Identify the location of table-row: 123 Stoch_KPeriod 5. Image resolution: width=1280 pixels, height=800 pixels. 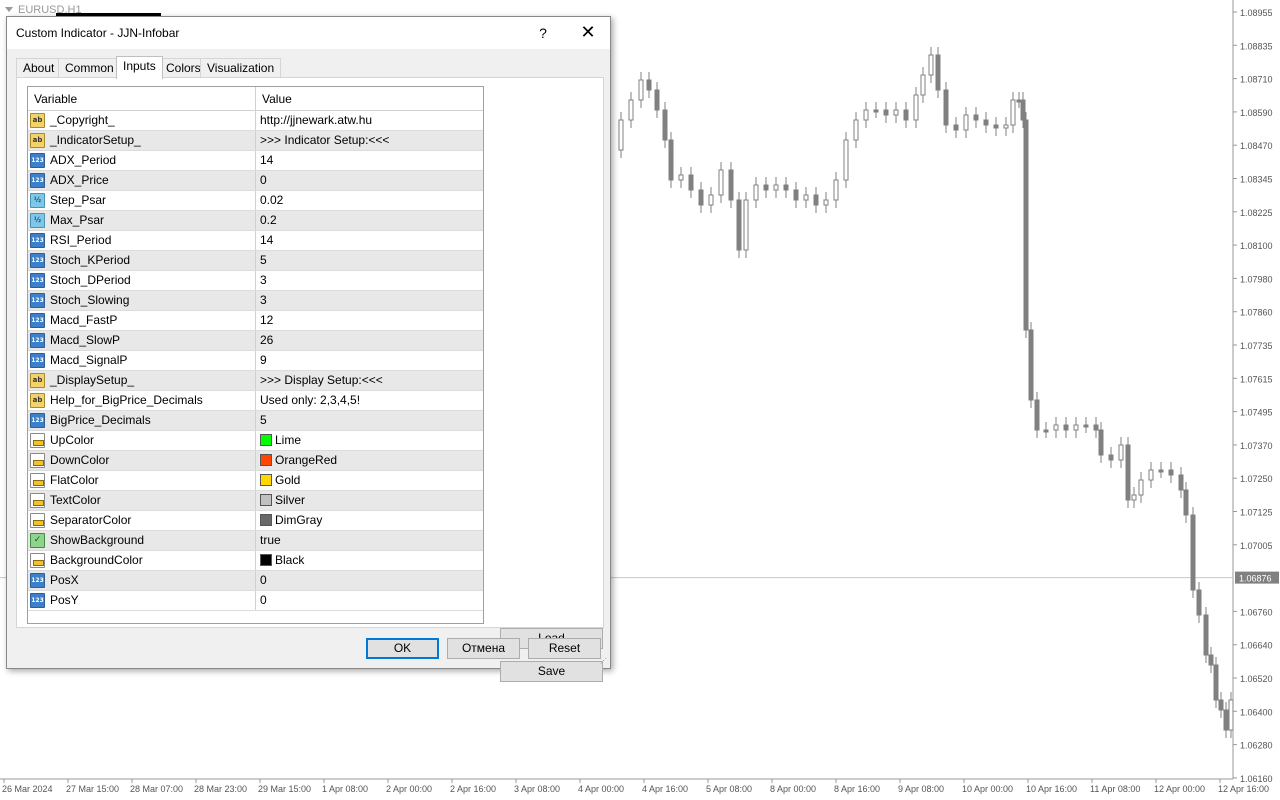
(255, 261).